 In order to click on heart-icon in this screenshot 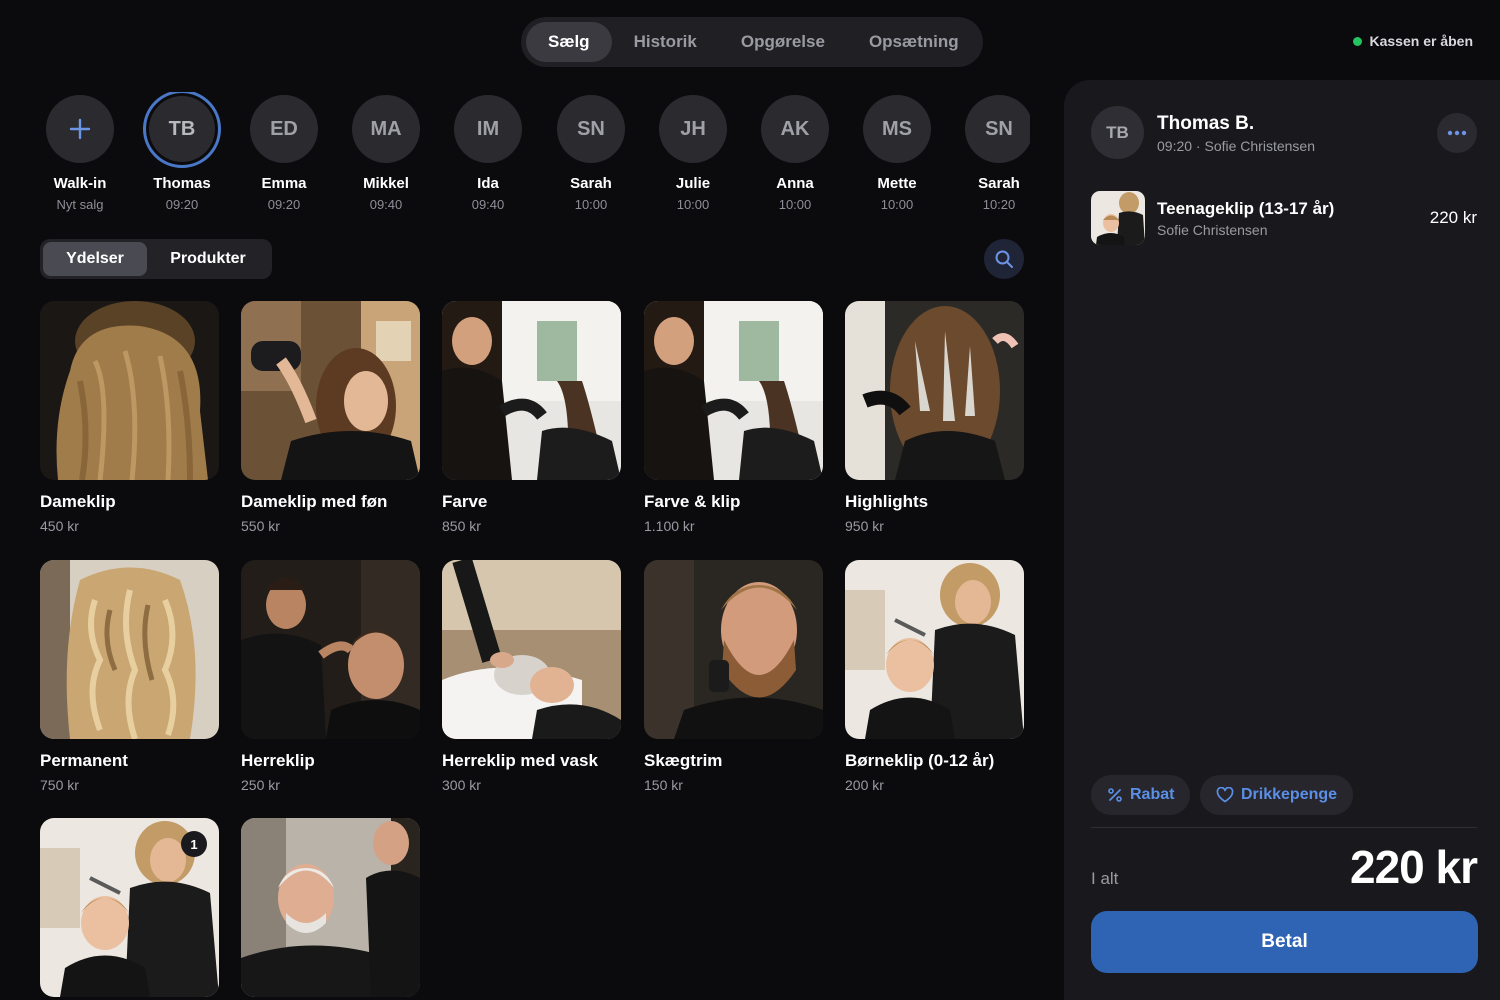, I will do `click(1225, 795)`.